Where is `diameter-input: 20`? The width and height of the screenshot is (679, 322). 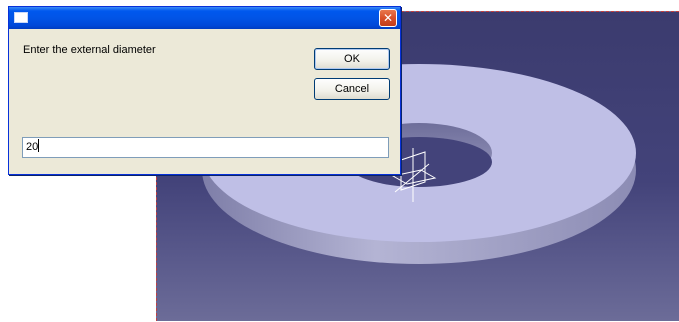
diameter-input: 20 is located at coordinates (205, 147).